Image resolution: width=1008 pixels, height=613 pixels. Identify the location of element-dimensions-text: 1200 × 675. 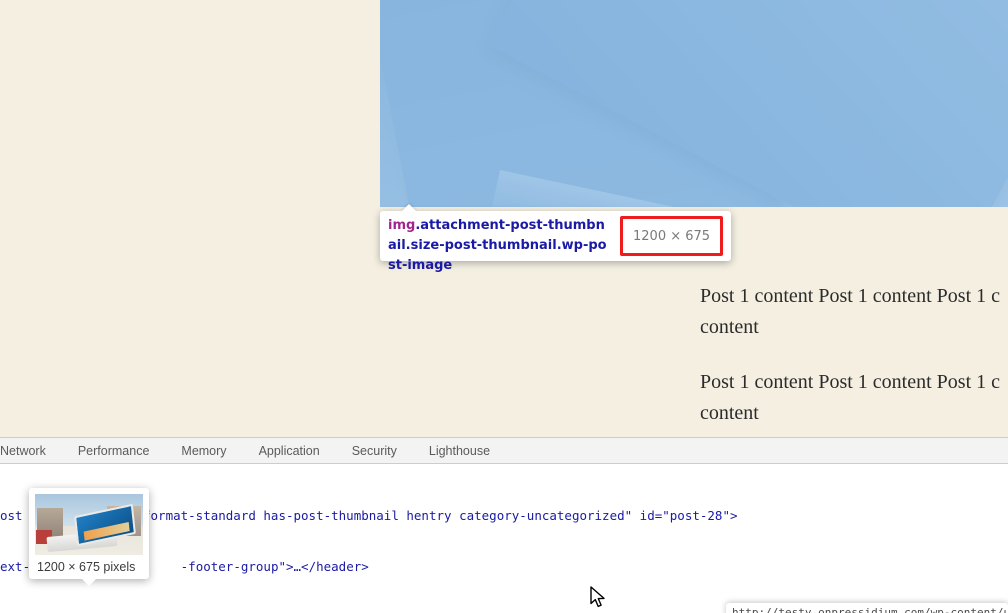
(672, 236).